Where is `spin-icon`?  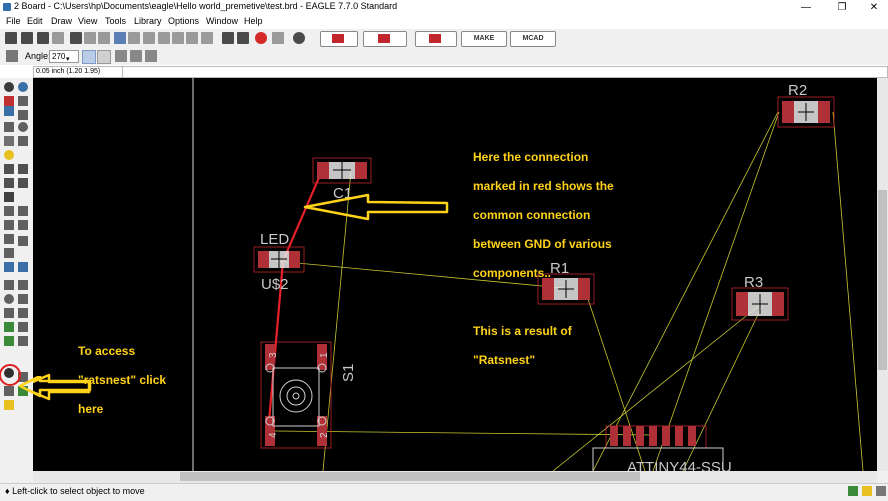 spin-icon is located at coordinates (104, 57).